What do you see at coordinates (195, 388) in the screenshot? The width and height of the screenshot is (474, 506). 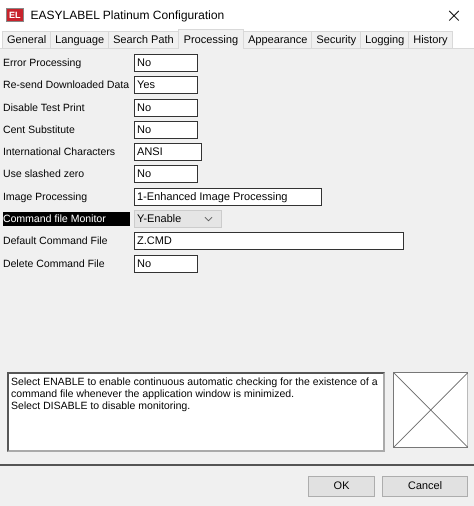 I see `description-text: Select ENABLE to enable continuous automatic checking for the existence of a command file whenever the application window is minimized.` at bounding box center [195, 388].